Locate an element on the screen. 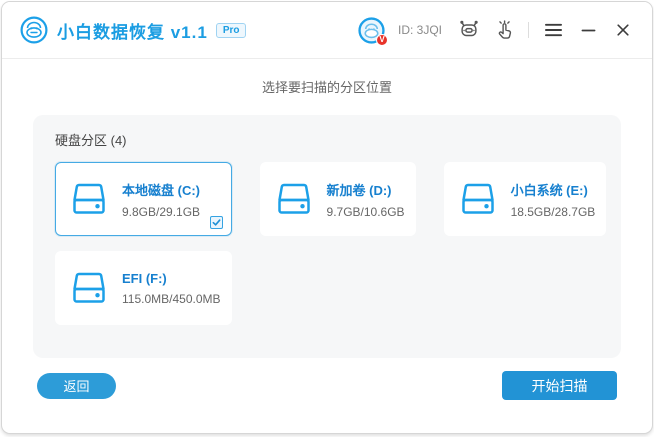 This screenshot has height=437, width=654. titlebar: 小白数据恢复 v1.1 Pro V ID: 3JQI is located at coordinates (327, 30).